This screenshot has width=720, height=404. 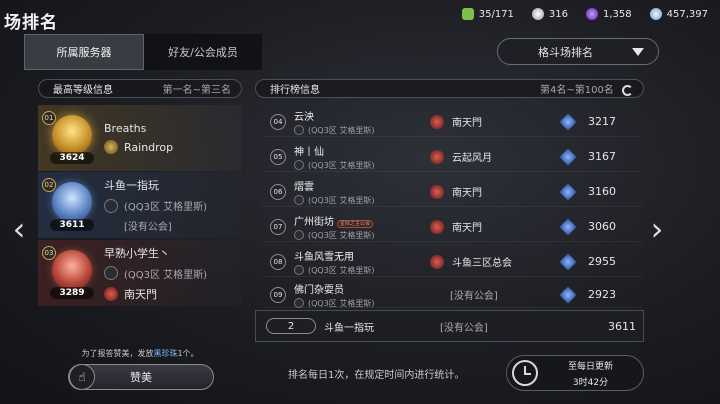 I want to click on rank-number: 09, so click(x=278, y=294).